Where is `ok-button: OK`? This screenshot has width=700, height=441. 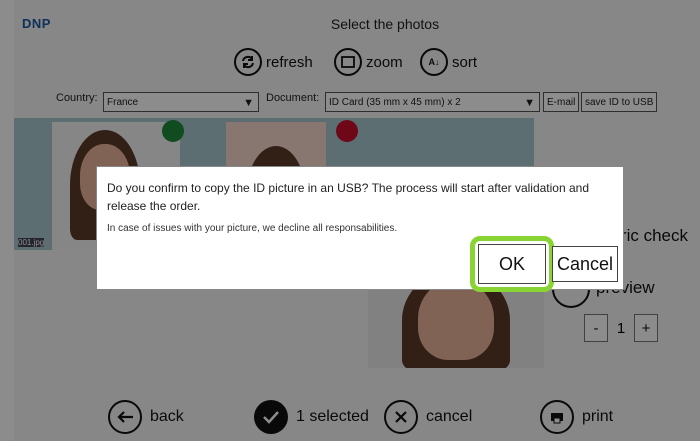
ok-button: OK is located at coordinates (512, 264).